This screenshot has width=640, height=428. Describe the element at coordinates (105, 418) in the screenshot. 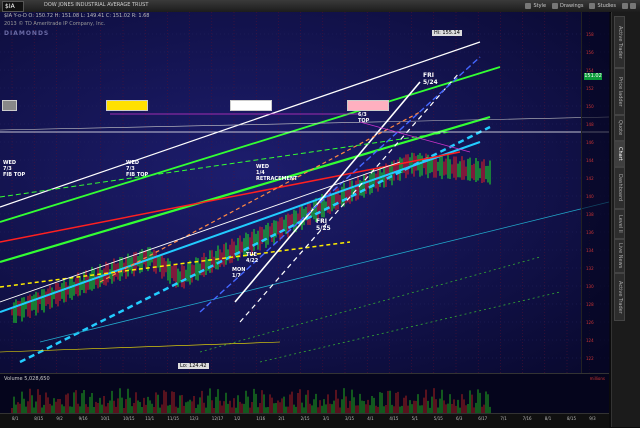

I see `date-tick-label: 10/1` at that location.